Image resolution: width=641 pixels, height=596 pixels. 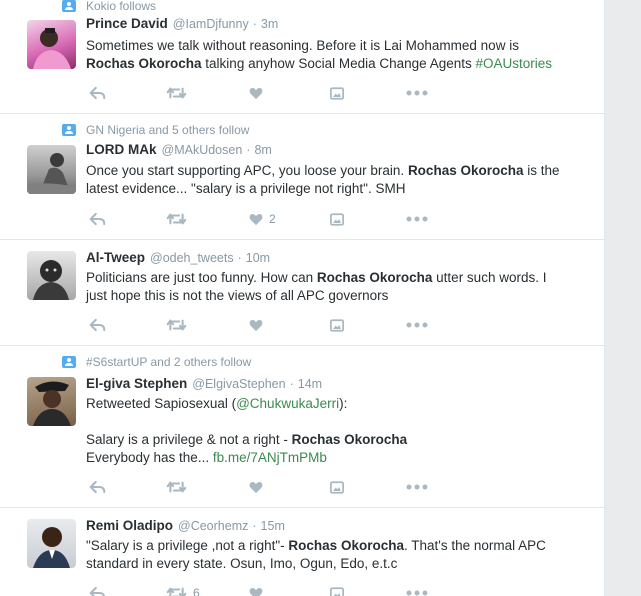 I want to click on mention-link: @ChukwukaJerri, so click(x=287, y=403).